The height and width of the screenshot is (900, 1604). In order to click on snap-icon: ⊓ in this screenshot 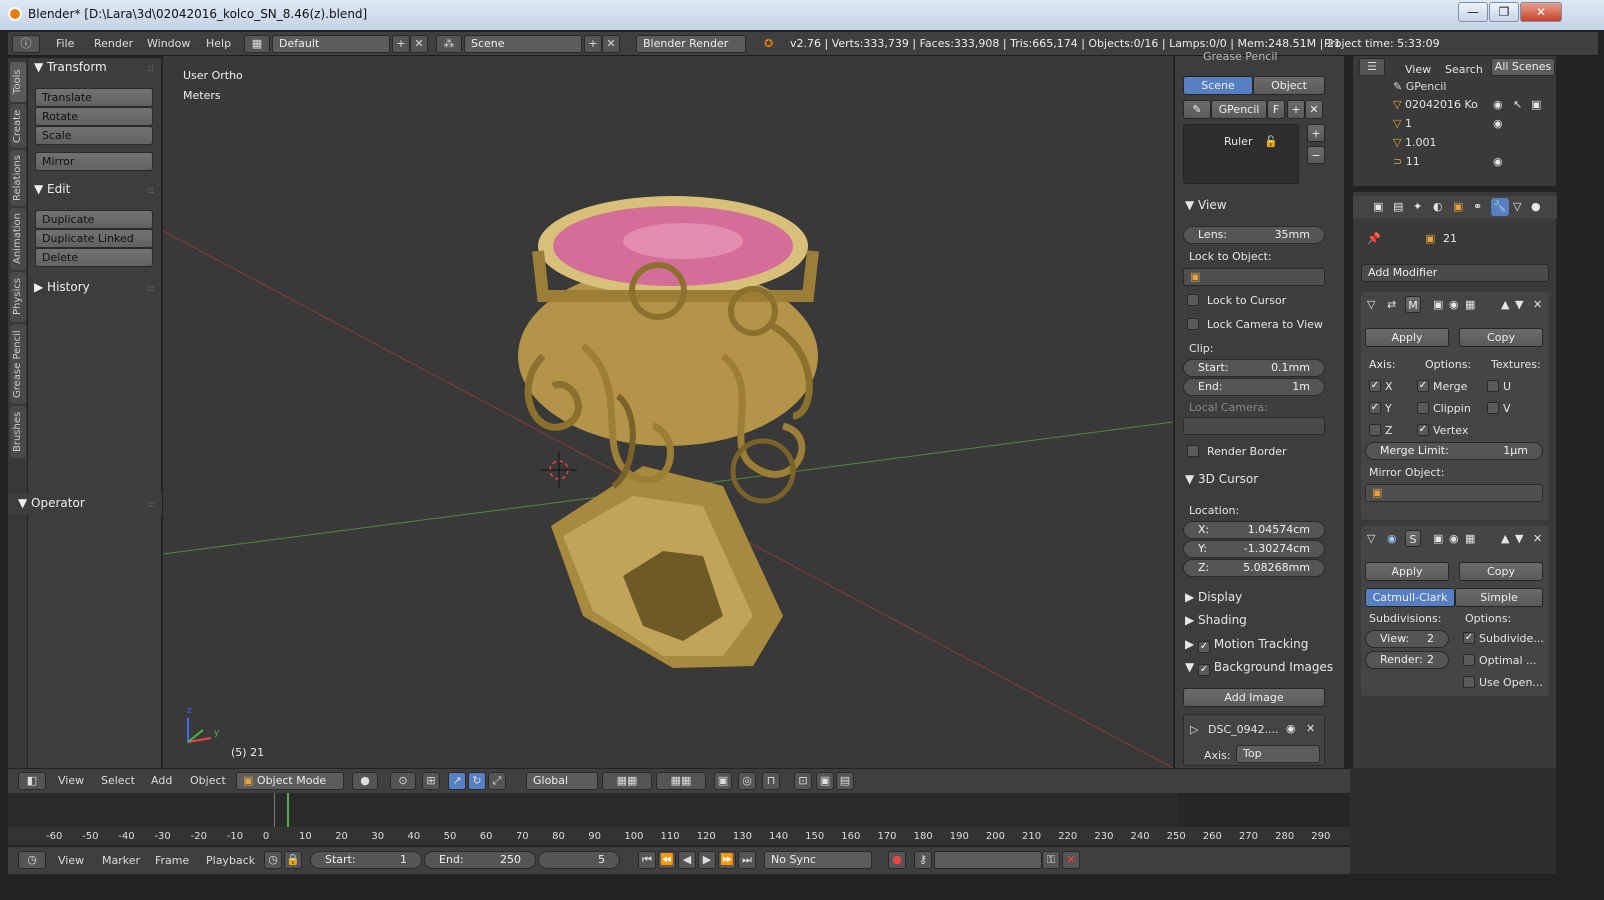, I will do `click(771, 781)`.